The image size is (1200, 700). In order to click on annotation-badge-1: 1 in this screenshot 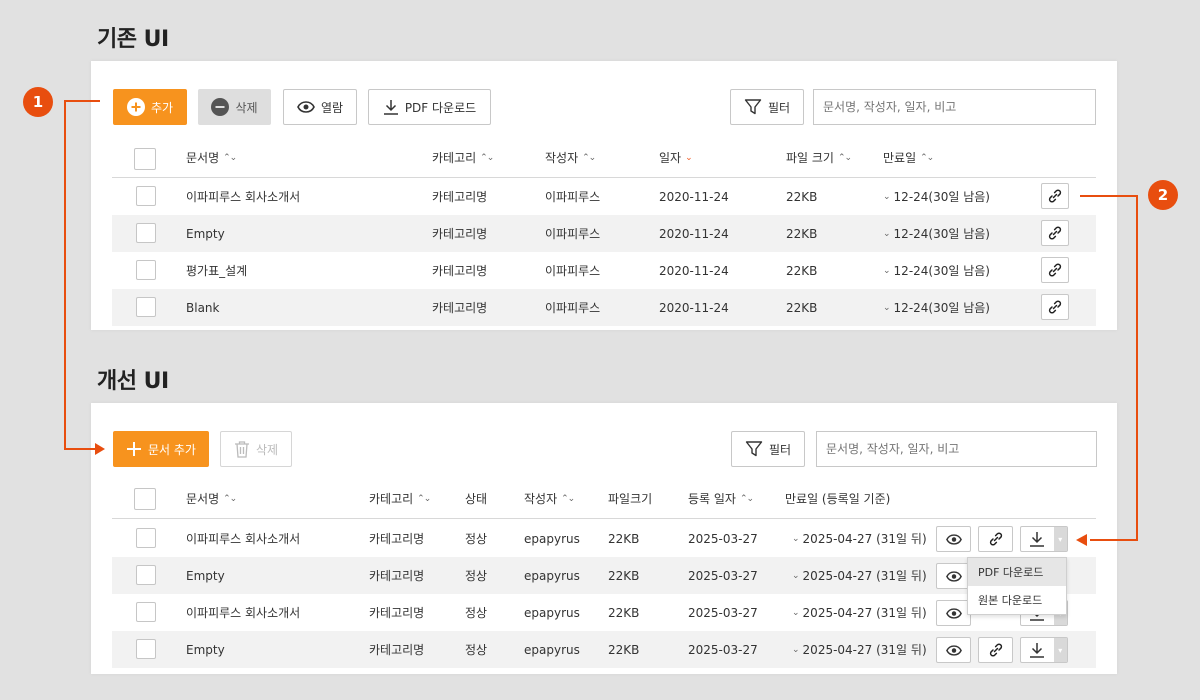, I will do `click(38, 102)`.